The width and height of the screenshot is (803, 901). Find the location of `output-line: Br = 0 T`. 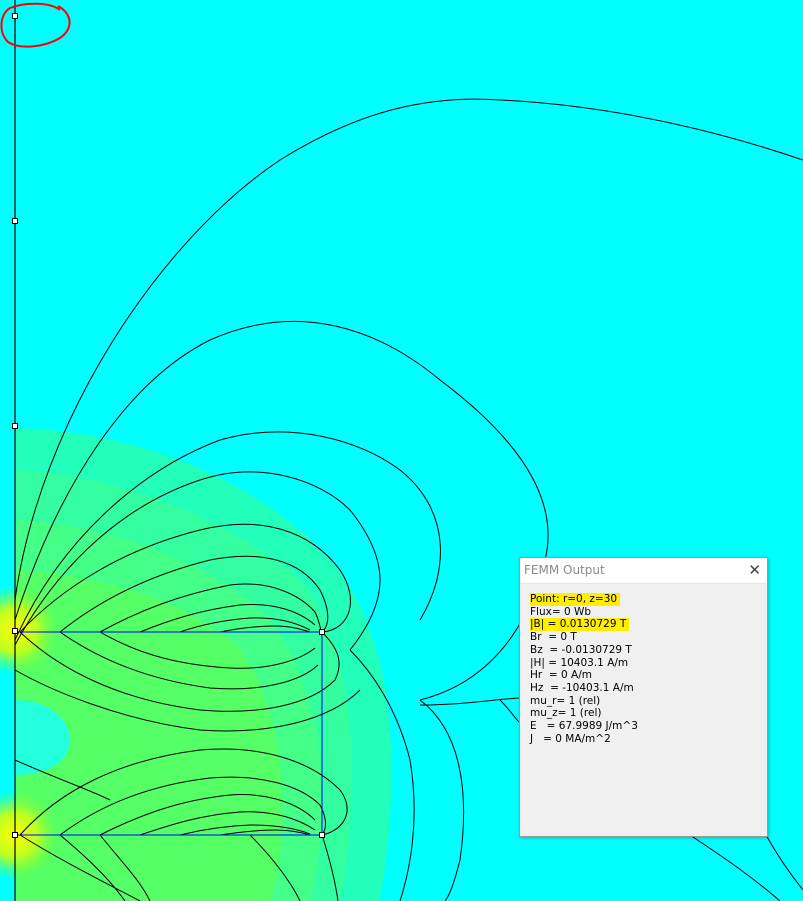

output-line: Br = 0 T is located at coordinates (648, 637).